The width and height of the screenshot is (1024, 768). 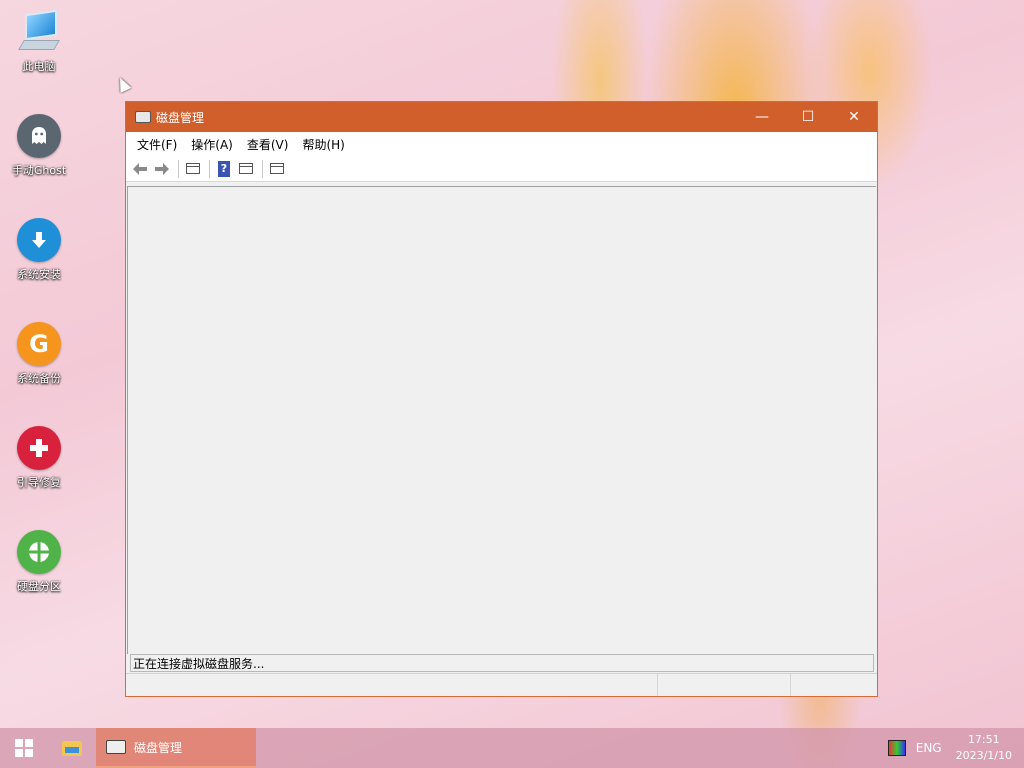 I want to click on help-button: ?, so click(x=224, y=169).